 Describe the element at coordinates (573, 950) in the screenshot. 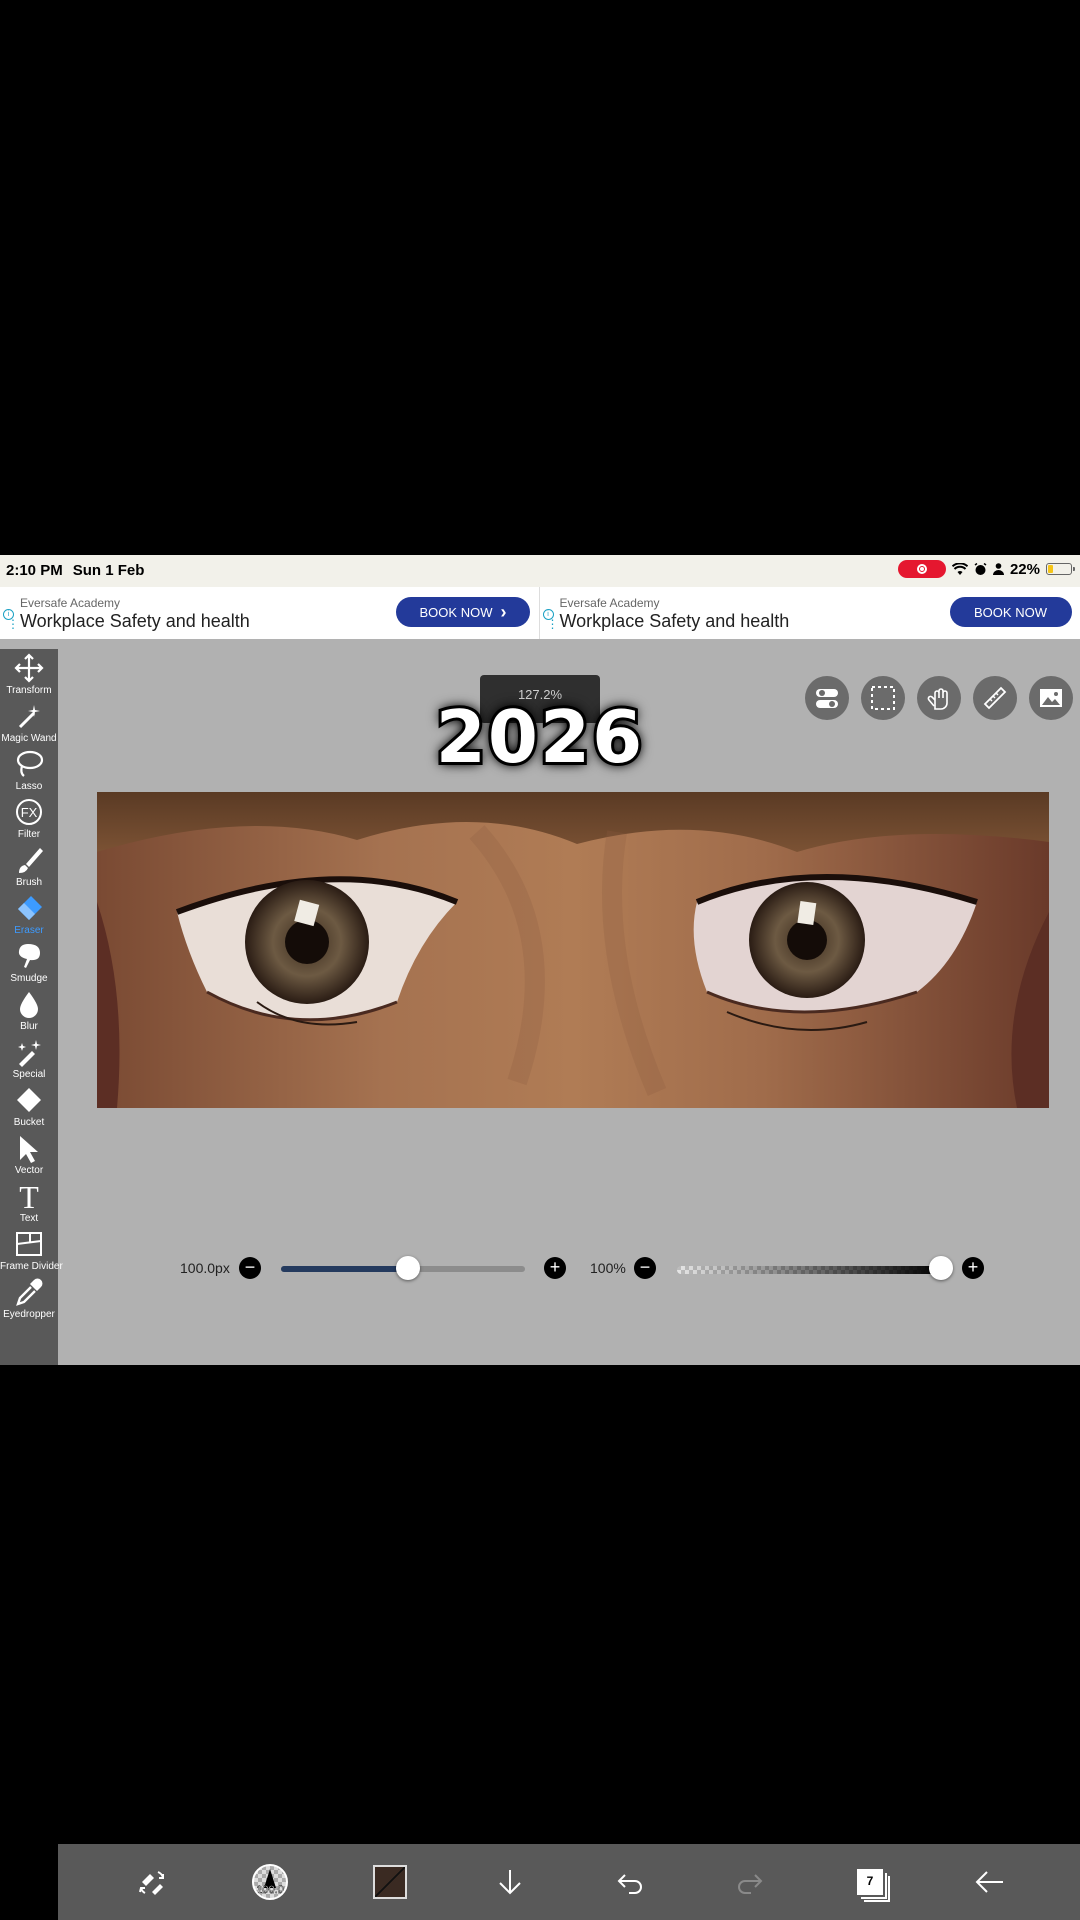

I see `artwork-canvas` at that location.